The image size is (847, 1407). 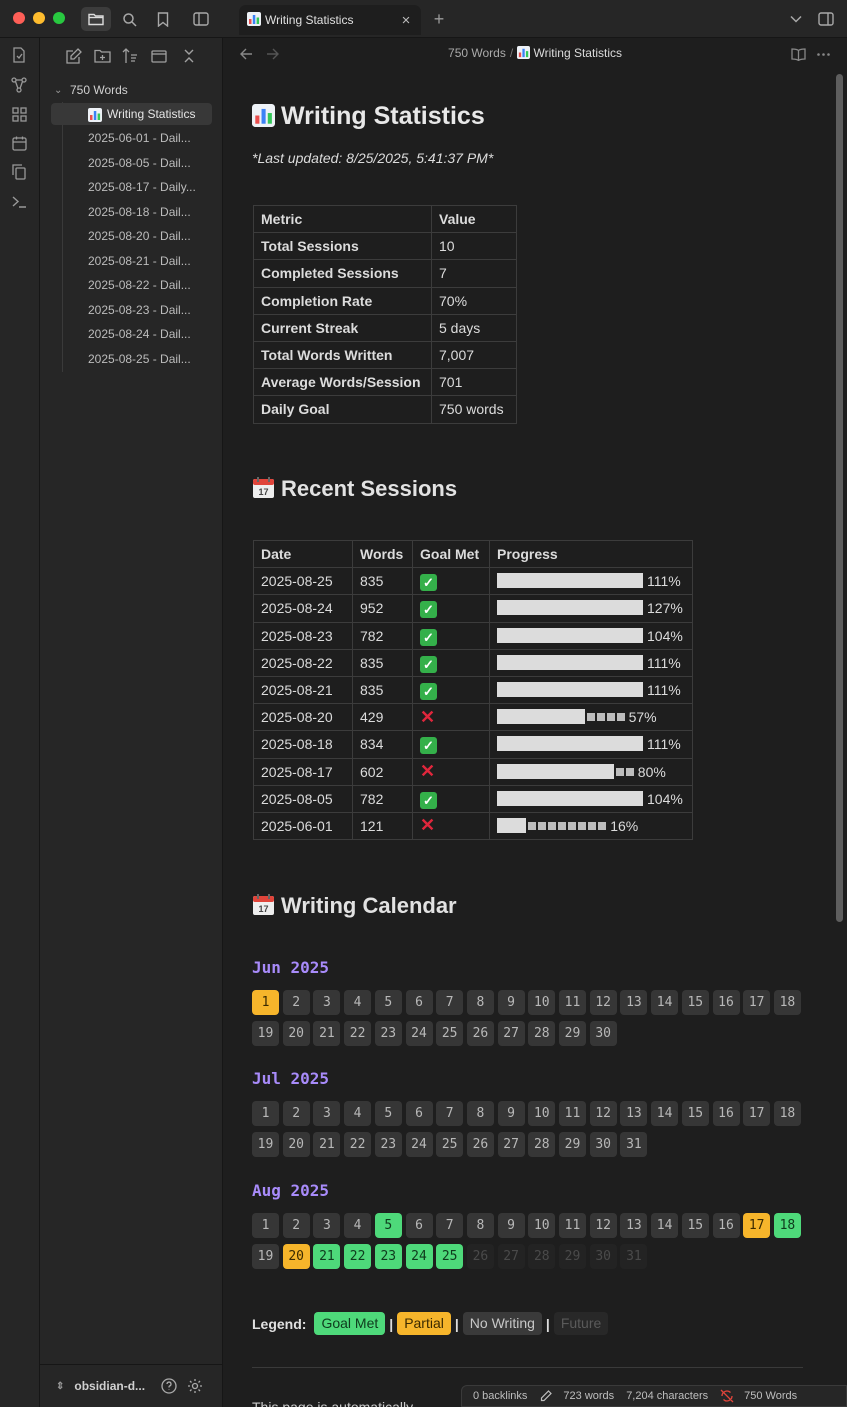 I want to click on metric-name: Average Words/Session, so click(x=342, y=382).